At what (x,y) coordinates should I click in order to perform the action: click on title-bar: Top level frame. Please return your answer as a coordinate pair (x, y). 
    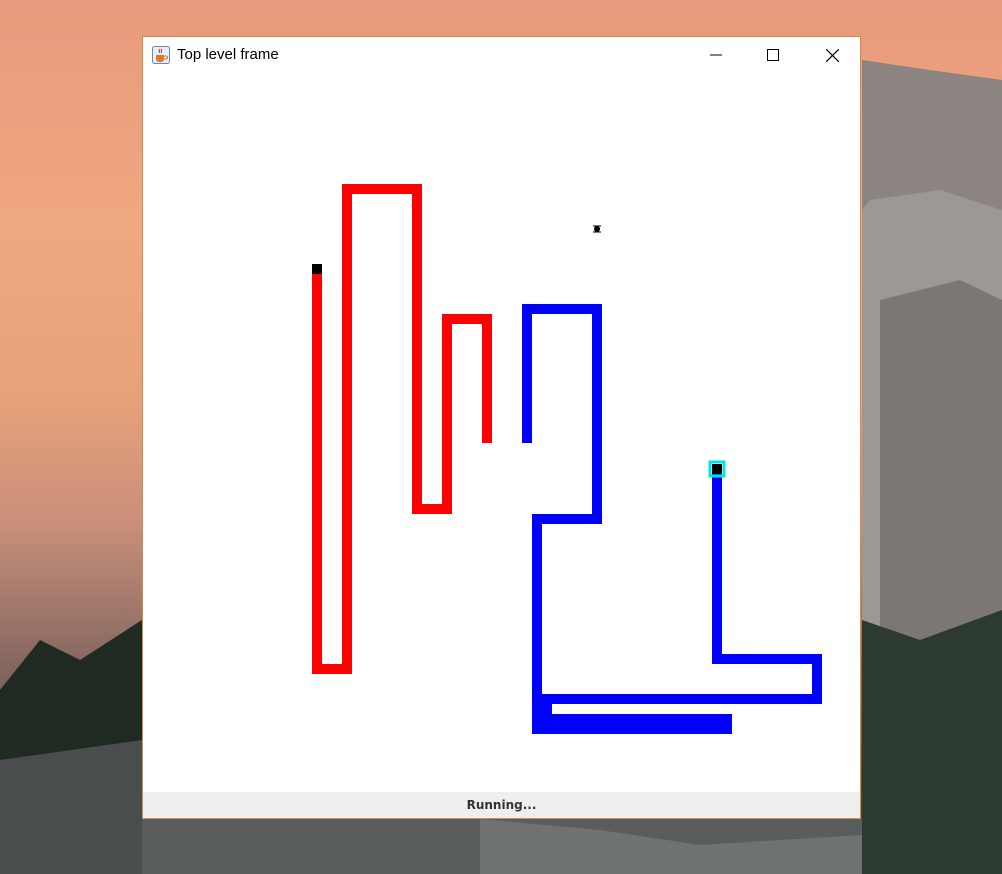
    Looking at the image, I should click on (501, 55).